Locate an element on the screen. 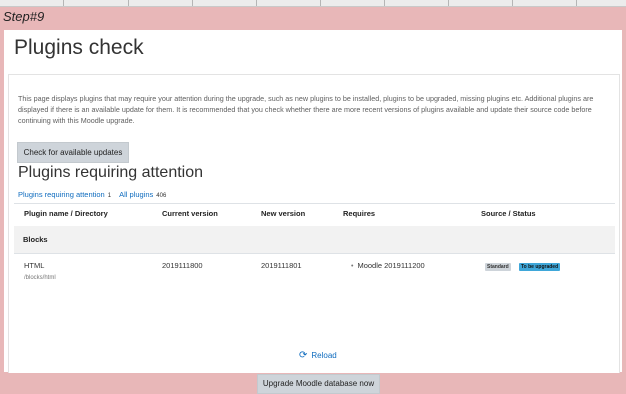  refresh-icon: ⟳ is located at coordinates (303, 355).